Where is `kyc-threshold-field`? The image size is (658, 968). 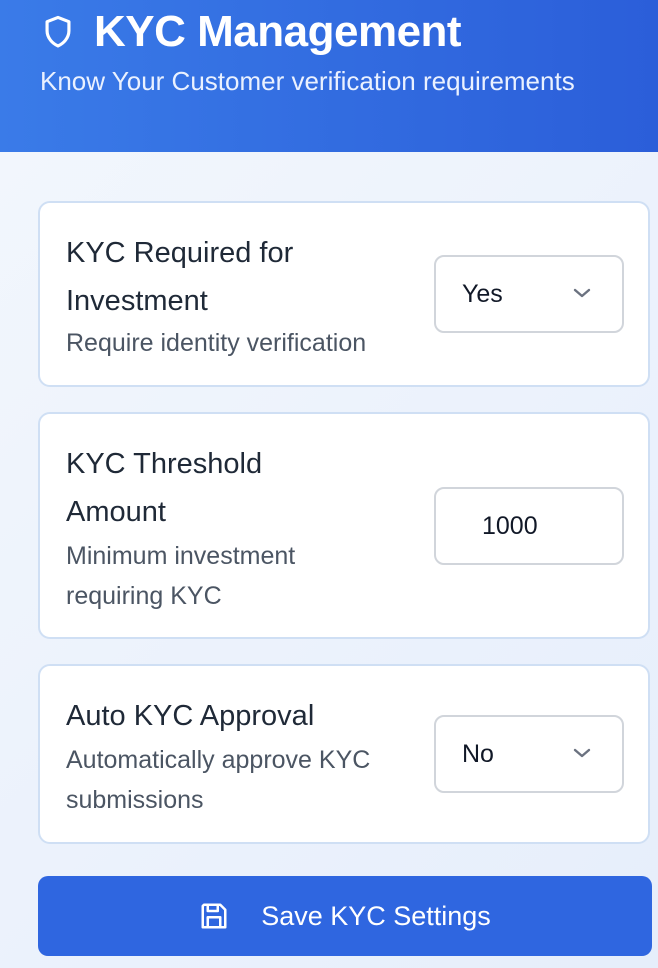
kyc-threshold-field is located at coordinates (529, 526).